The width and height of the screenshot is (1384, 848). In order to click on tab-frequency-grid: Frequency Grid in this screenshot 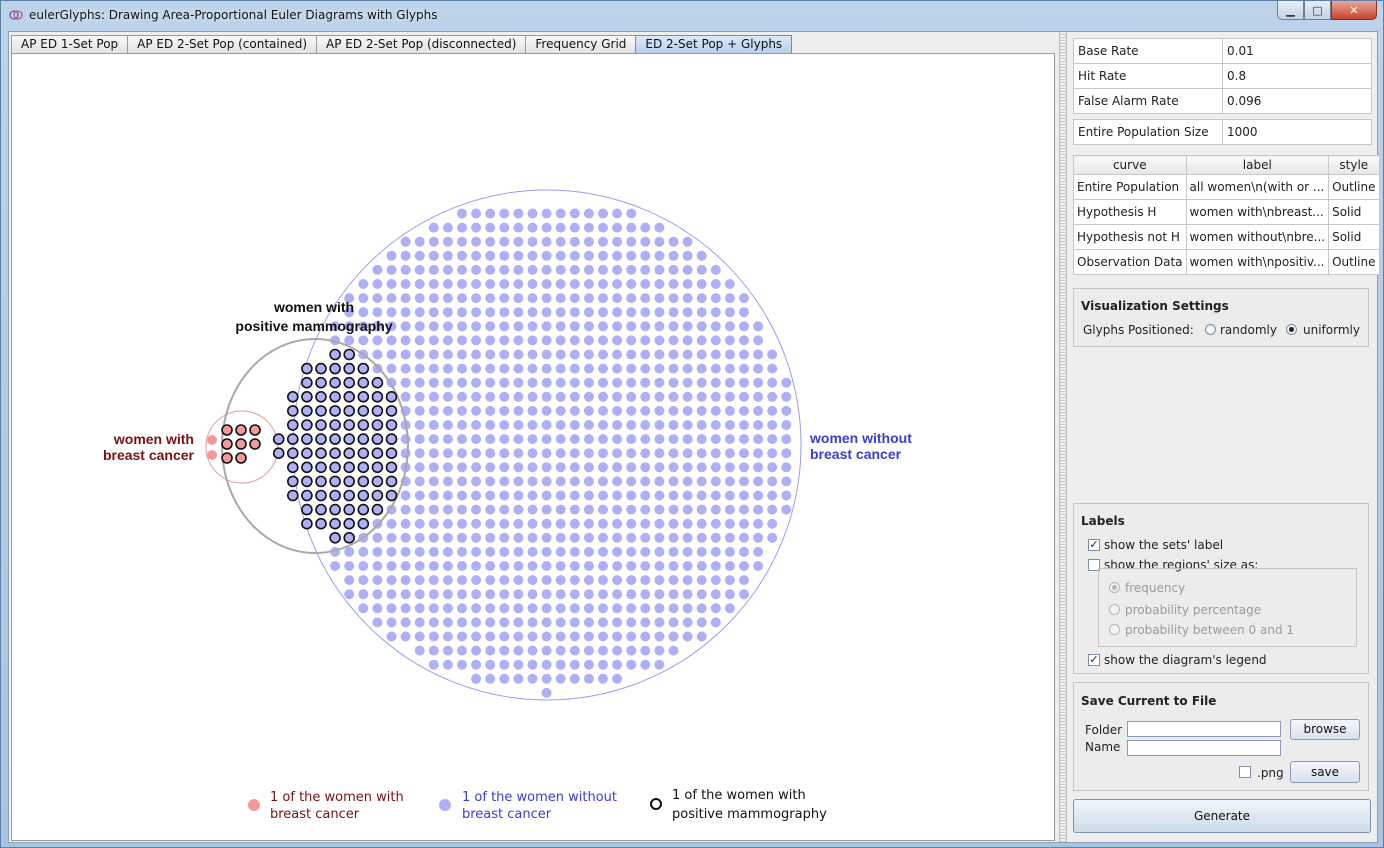, I will do `click(581, 44)`.